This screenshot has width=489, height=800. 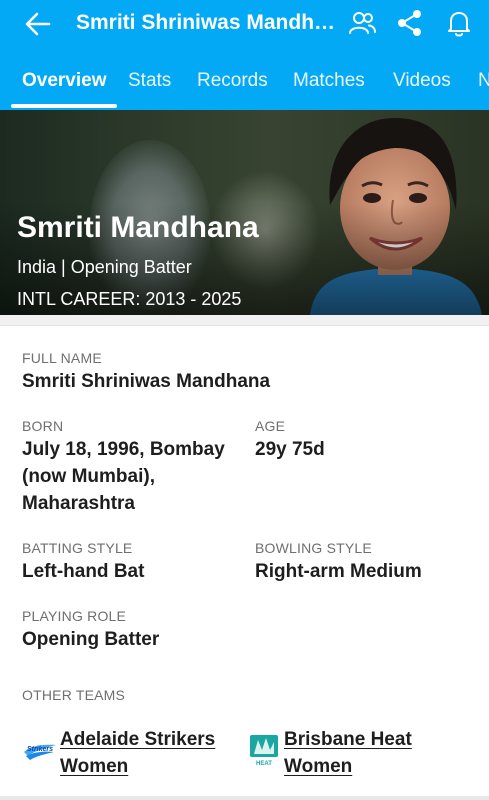 What do you see at coordinates (264, 751) in the screenshot?
I see `brisbane-heat-logo: HEAT` at bounding box center [264, 751].